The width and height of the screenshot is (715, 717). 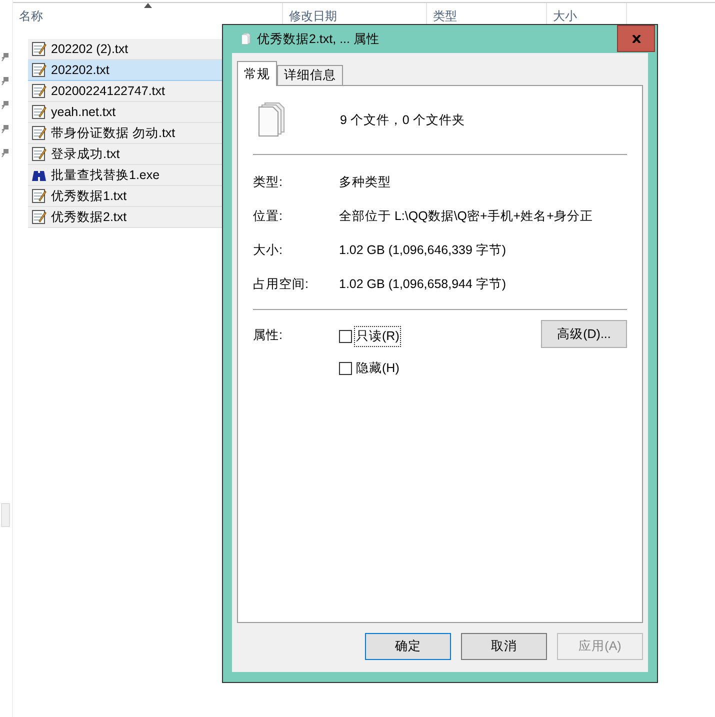 I want to click on dialog-button: 取消, so click(x=504, y=646).